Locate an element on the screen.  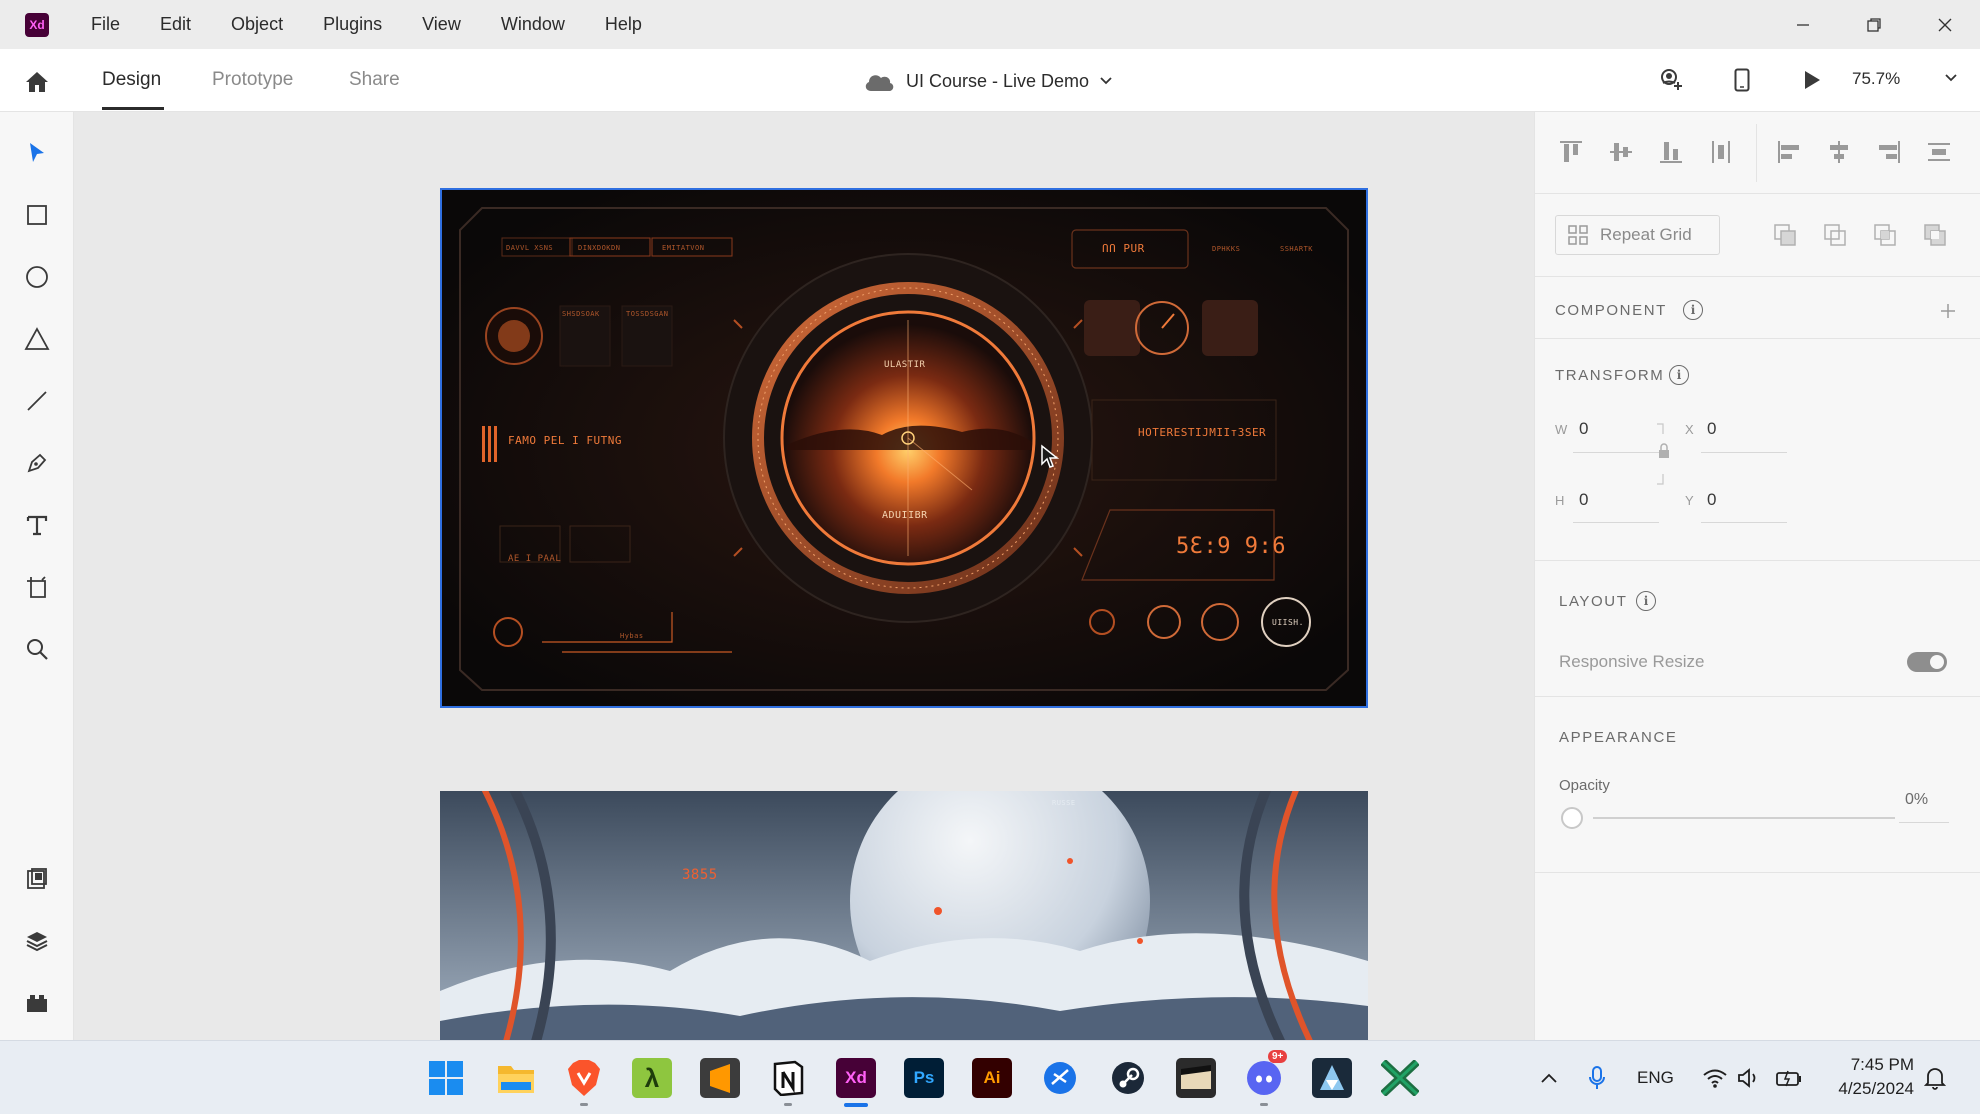
polygon-tool is located at coordinates (37, 339).